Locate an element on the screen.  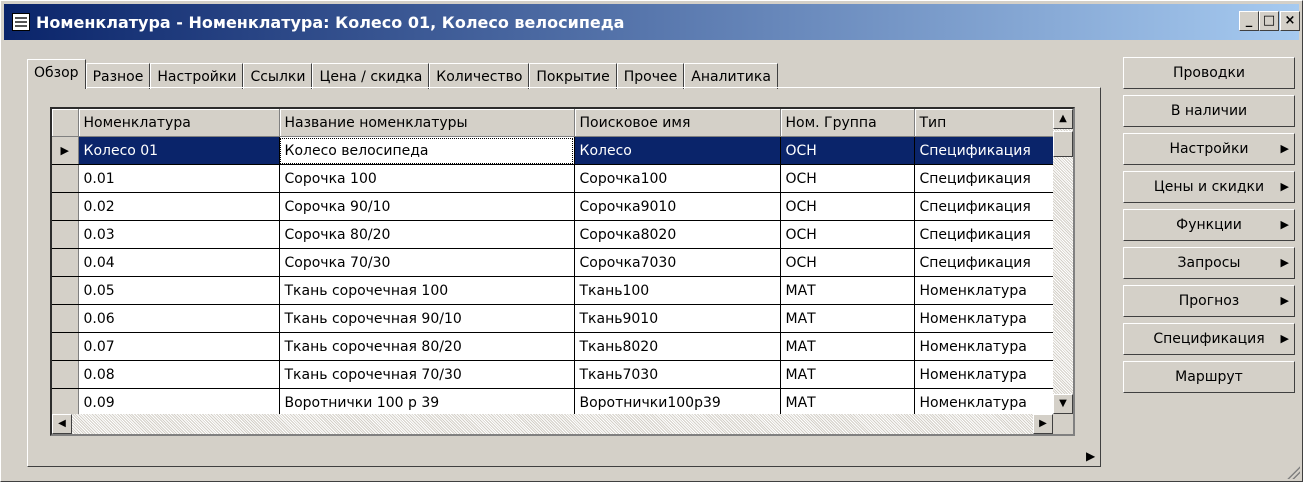
tab-overview: Обзор is located at coordinates (56, 74).